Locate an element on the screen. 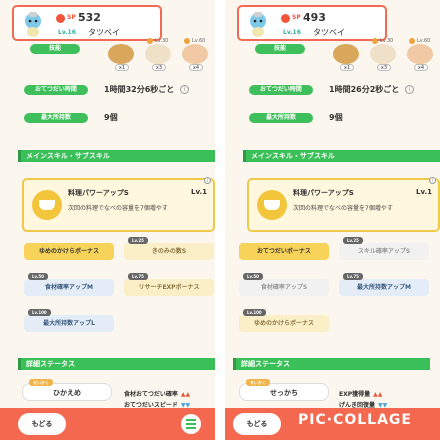 This screenshot has height=440, width=440. subskill-label: 最大所持数アップL is located at coordinates (69, 323).